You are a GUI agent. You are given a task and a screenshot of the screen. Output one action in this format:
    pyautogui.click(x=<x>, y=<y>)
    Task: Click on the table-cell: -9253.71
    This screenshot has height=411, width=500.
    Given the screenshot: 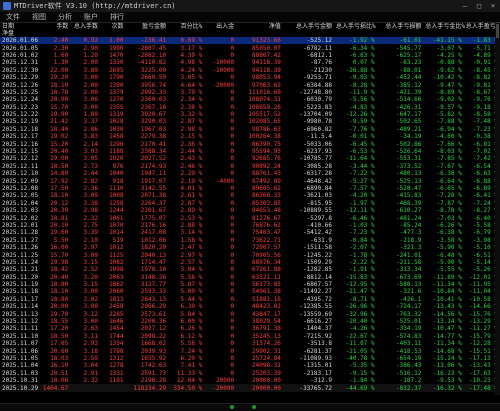 What is the action you would take?
    pyautogui.click(x=317, y=78)
    